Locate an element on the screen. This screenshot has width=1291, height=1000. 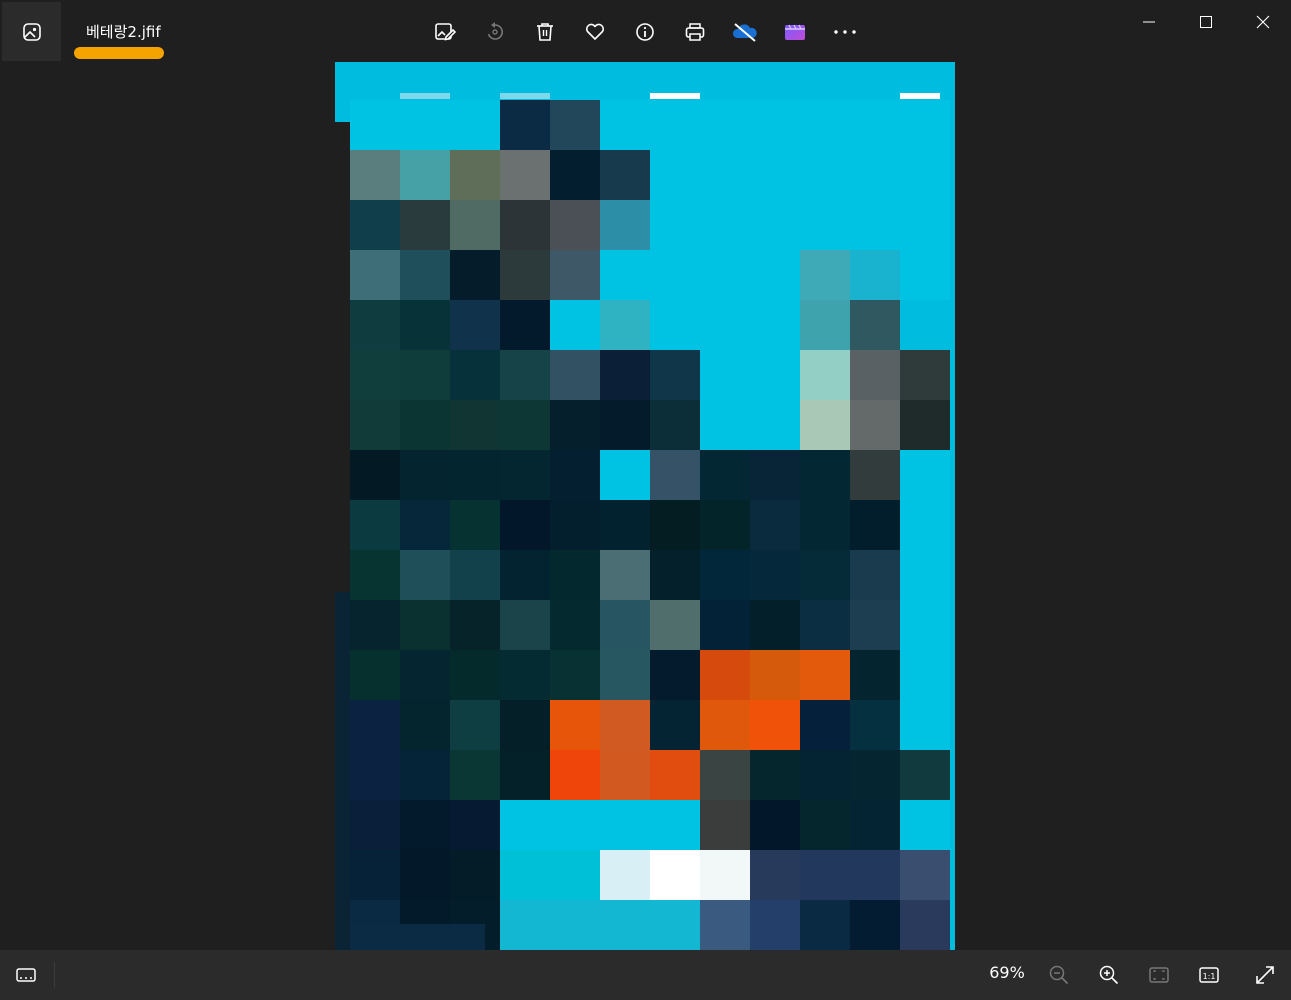
svg-text: 1:1 is located at coordinates (1209, 976).